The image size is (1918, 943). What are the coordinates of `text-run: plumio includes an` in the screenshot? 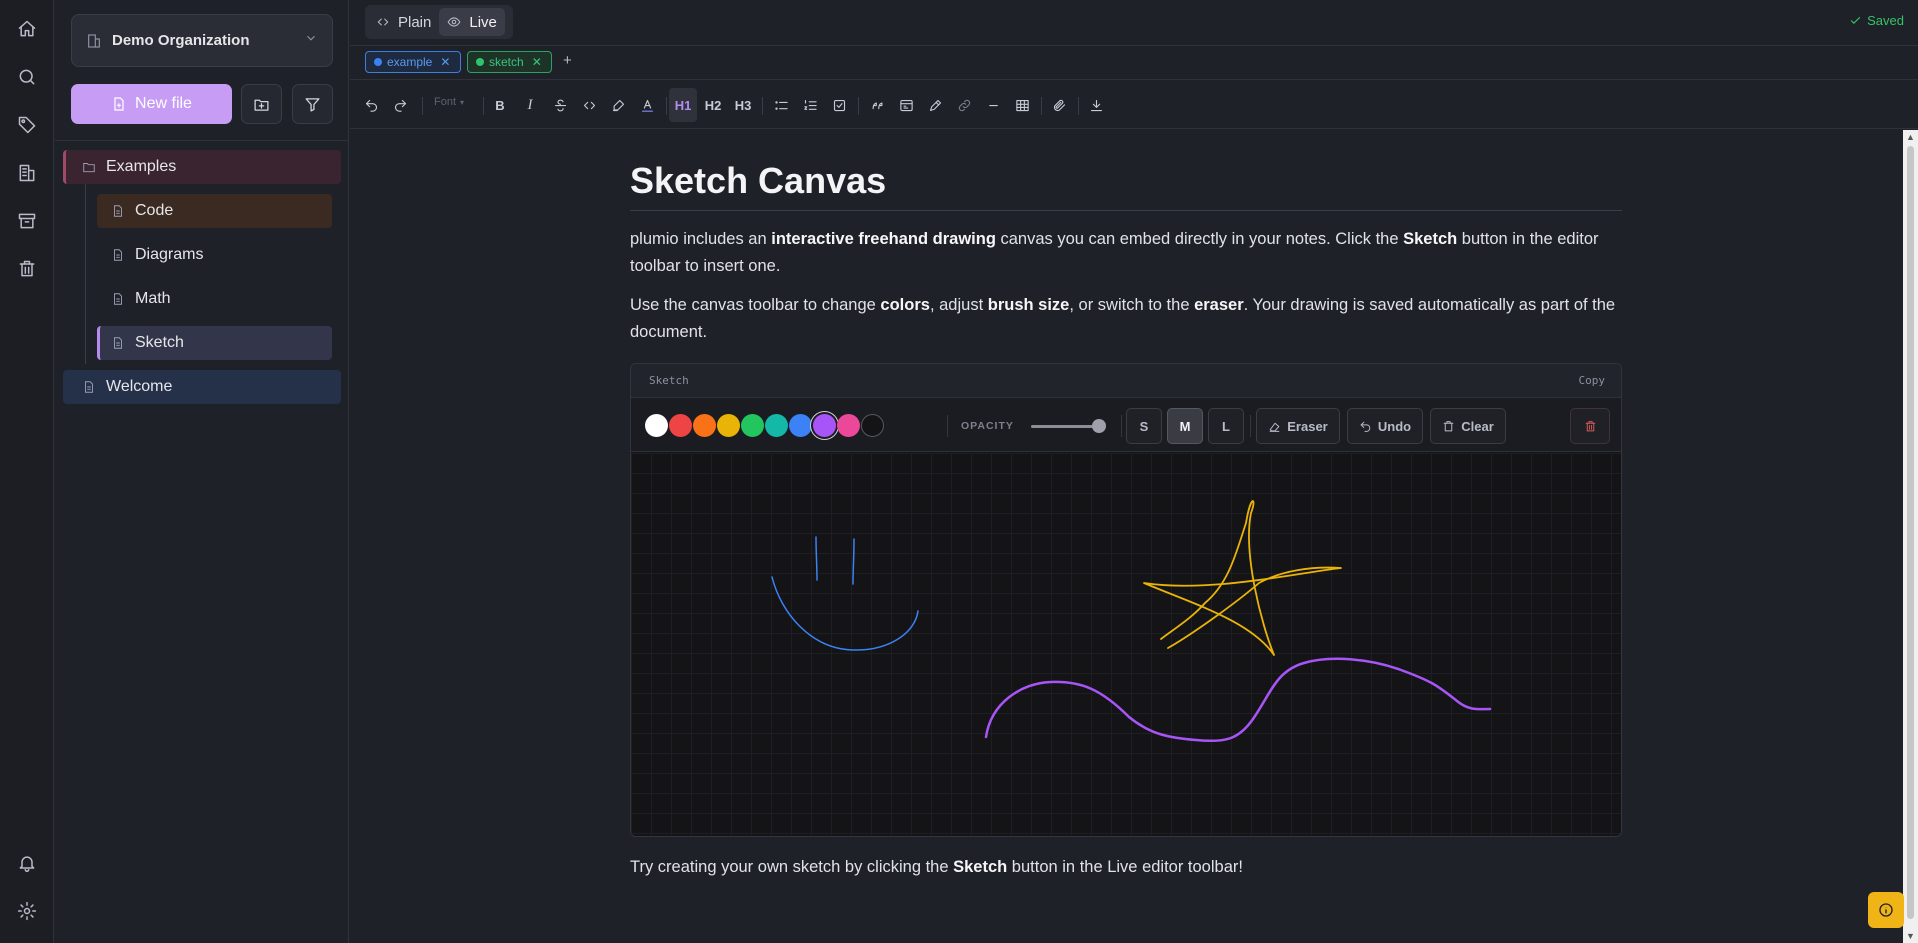 It's located at (701, 239).